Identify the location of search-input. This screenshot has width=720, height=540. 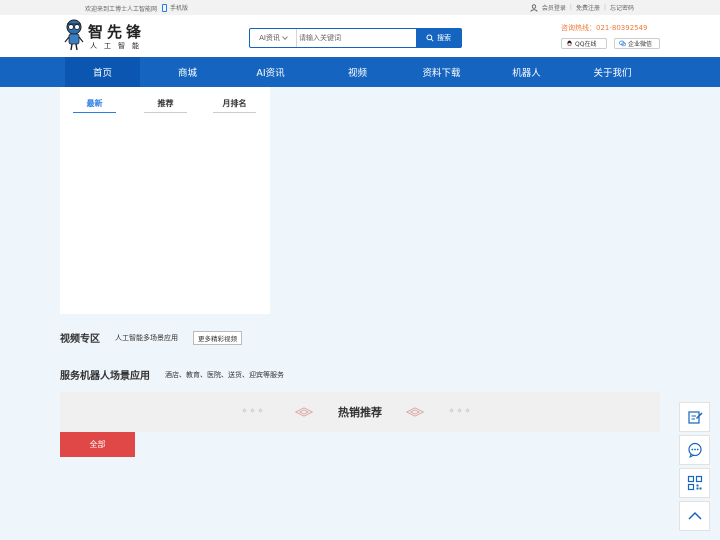
(356, 38).